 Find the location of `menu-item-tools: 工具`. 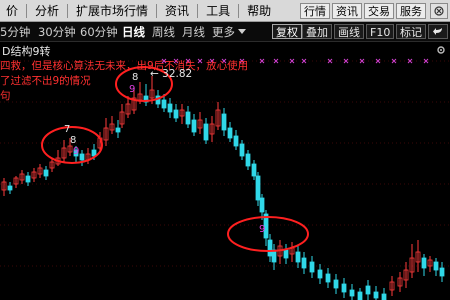

menu-item-tools: 工具 is located at coordinates (218, 11).